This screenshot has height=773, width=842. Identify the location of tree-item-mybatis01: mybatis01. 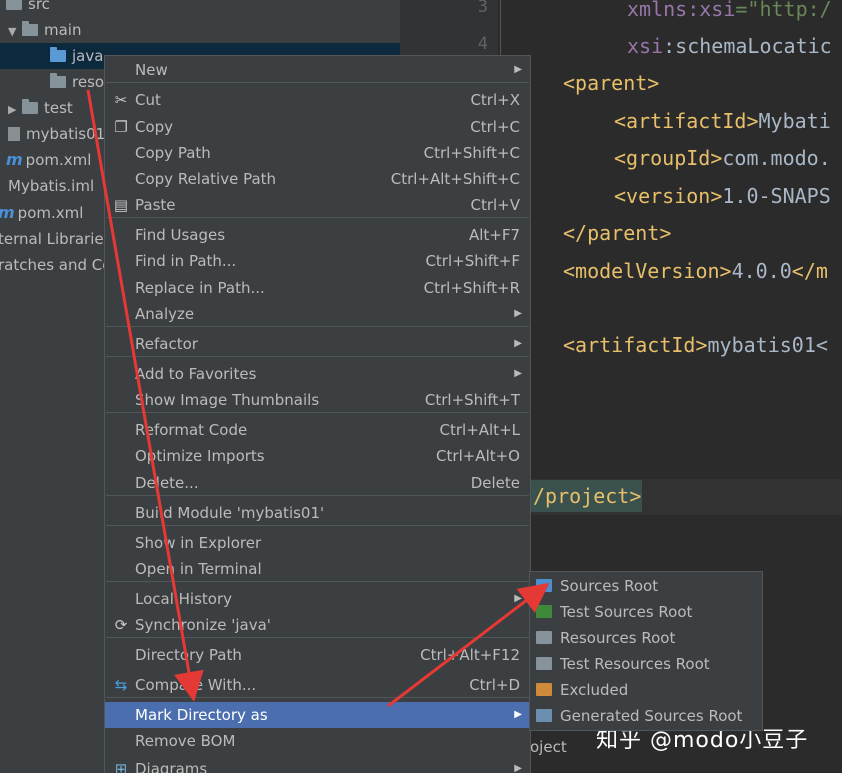
(56, 134).